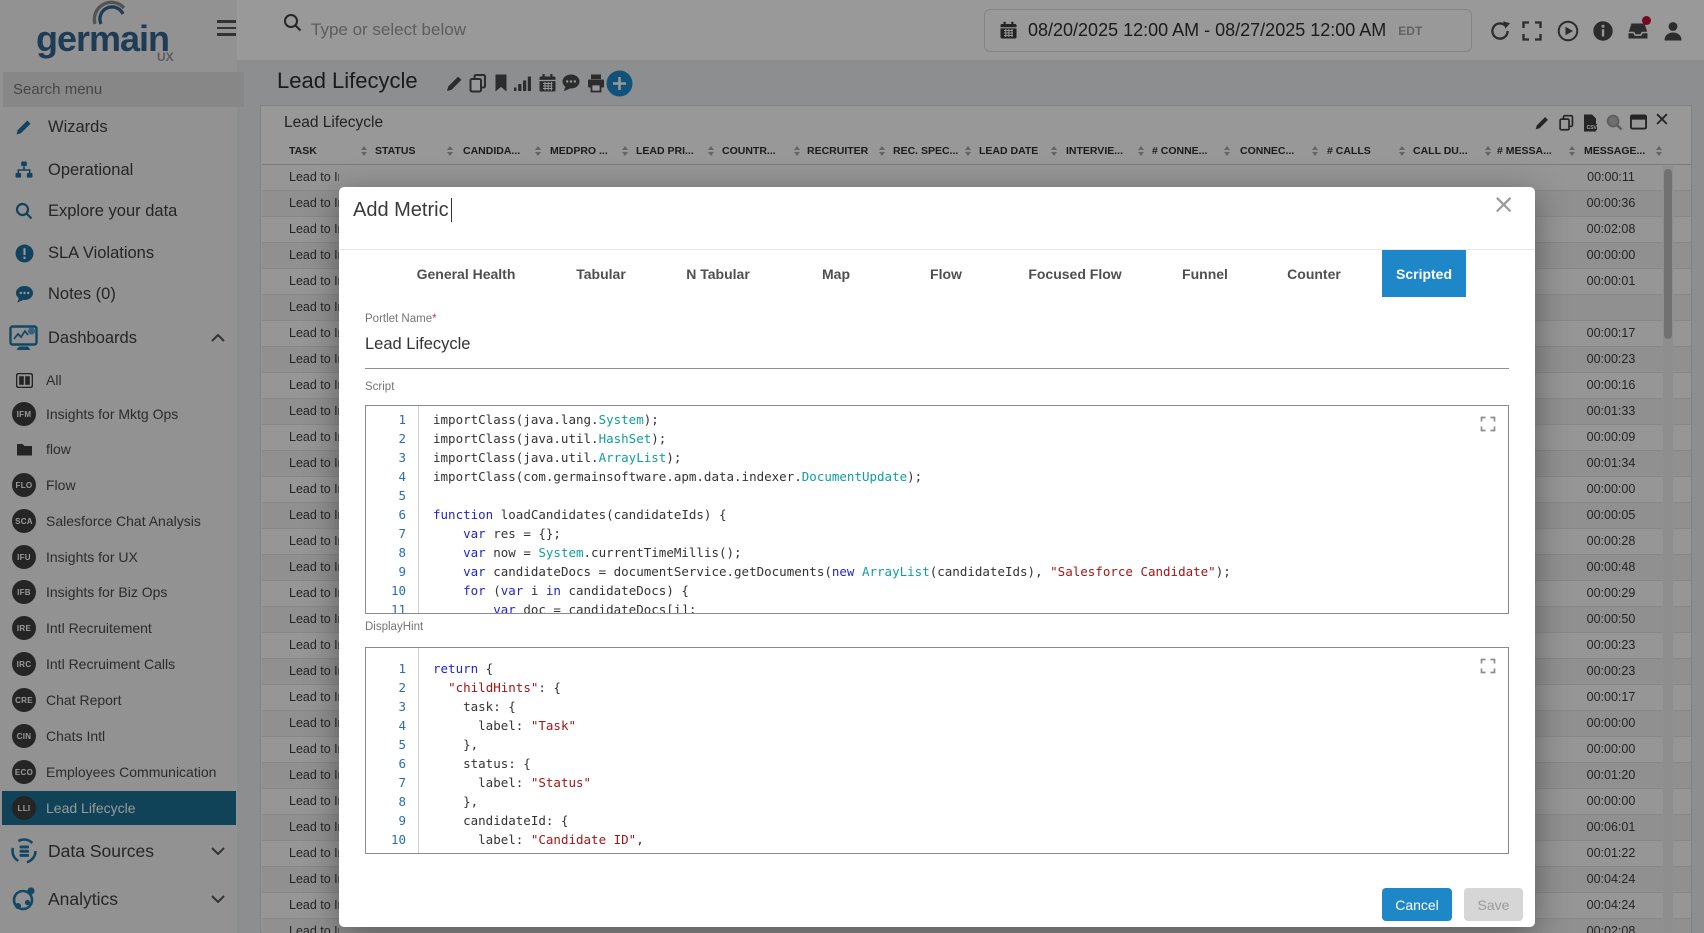 The image size is (1704, 933). I want to click on required-asterisk: *, so click(434, 319).